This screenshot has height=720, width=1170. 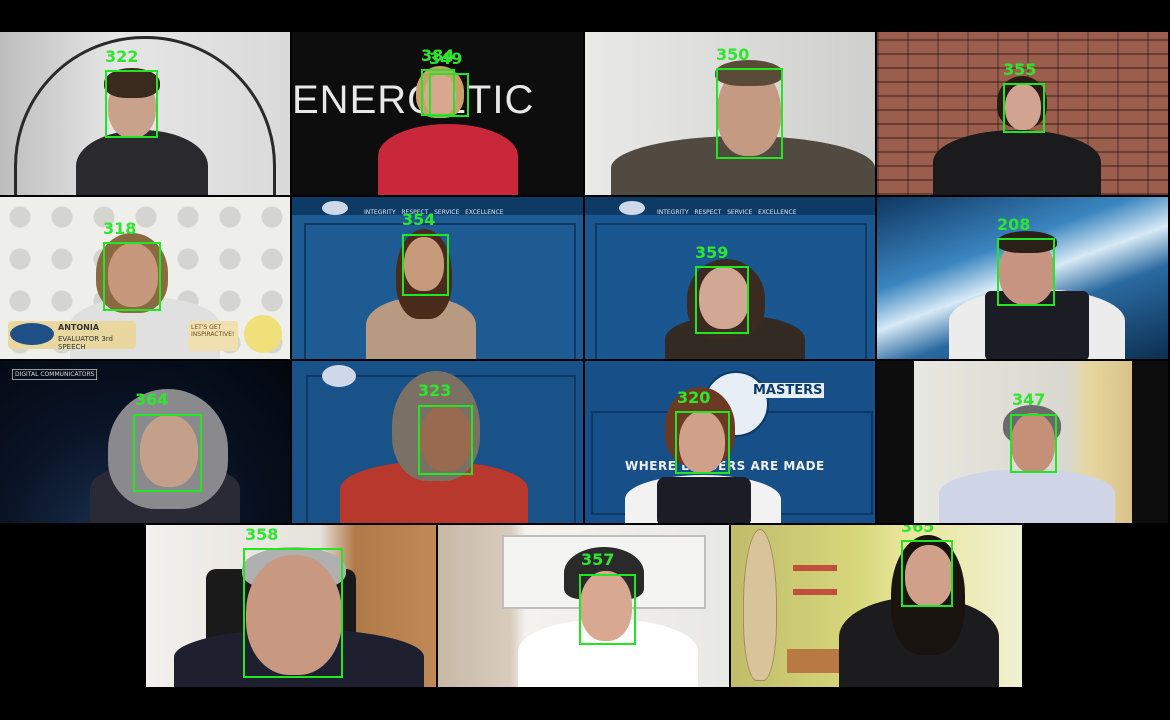 I want to click on video-tile-3: 350, so click(x=730, y=113).